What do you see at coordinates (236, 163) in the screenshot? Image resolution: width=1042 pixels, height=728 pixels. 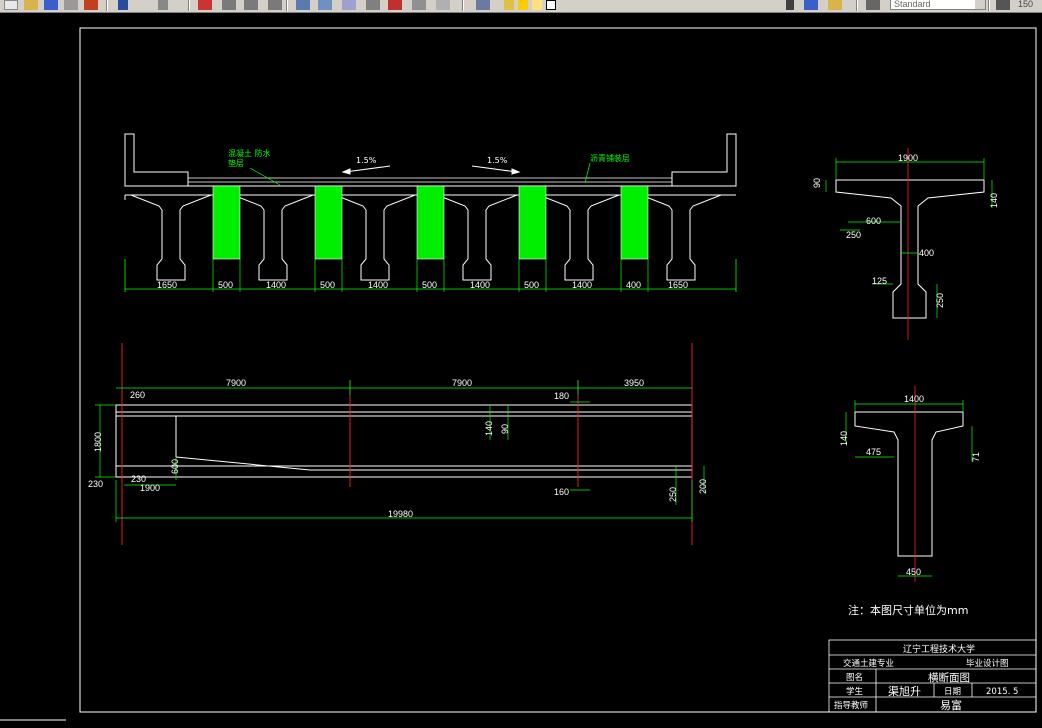 I see `waterproof-label-2: 垫层` at bounding box center [236, 163].